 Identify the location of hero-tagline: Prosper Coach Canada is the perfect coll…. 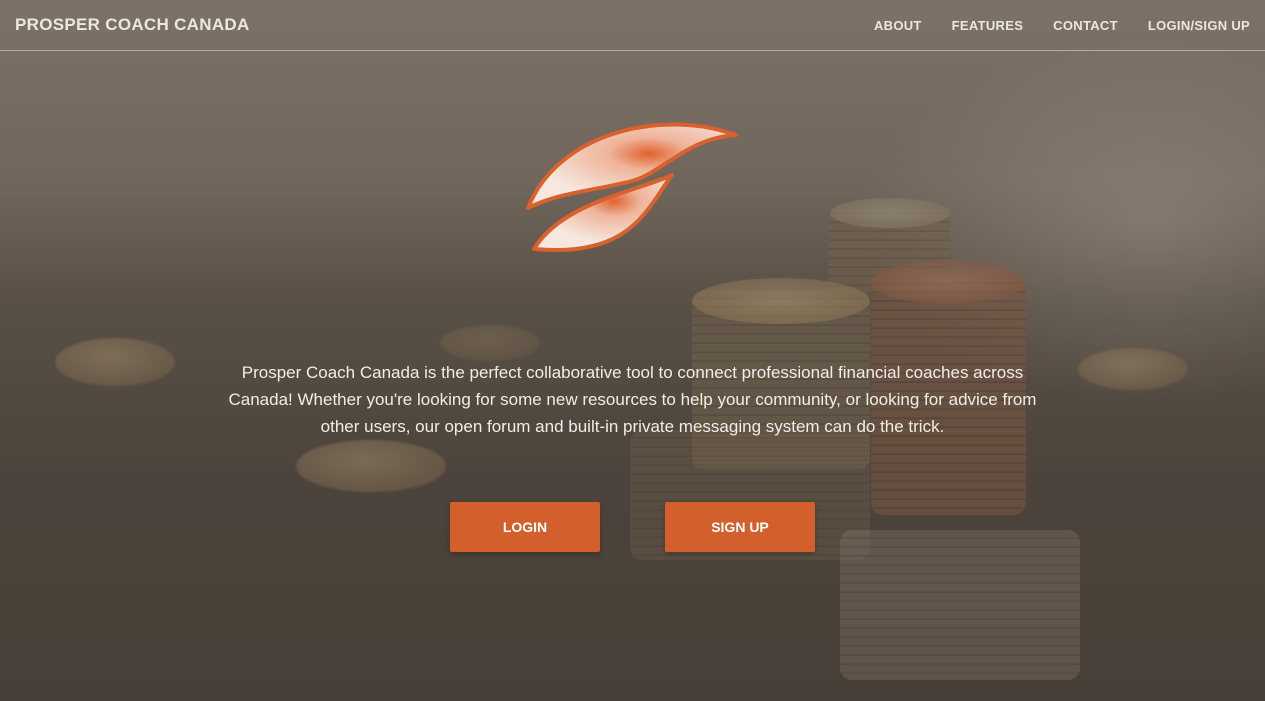
(632, 399).